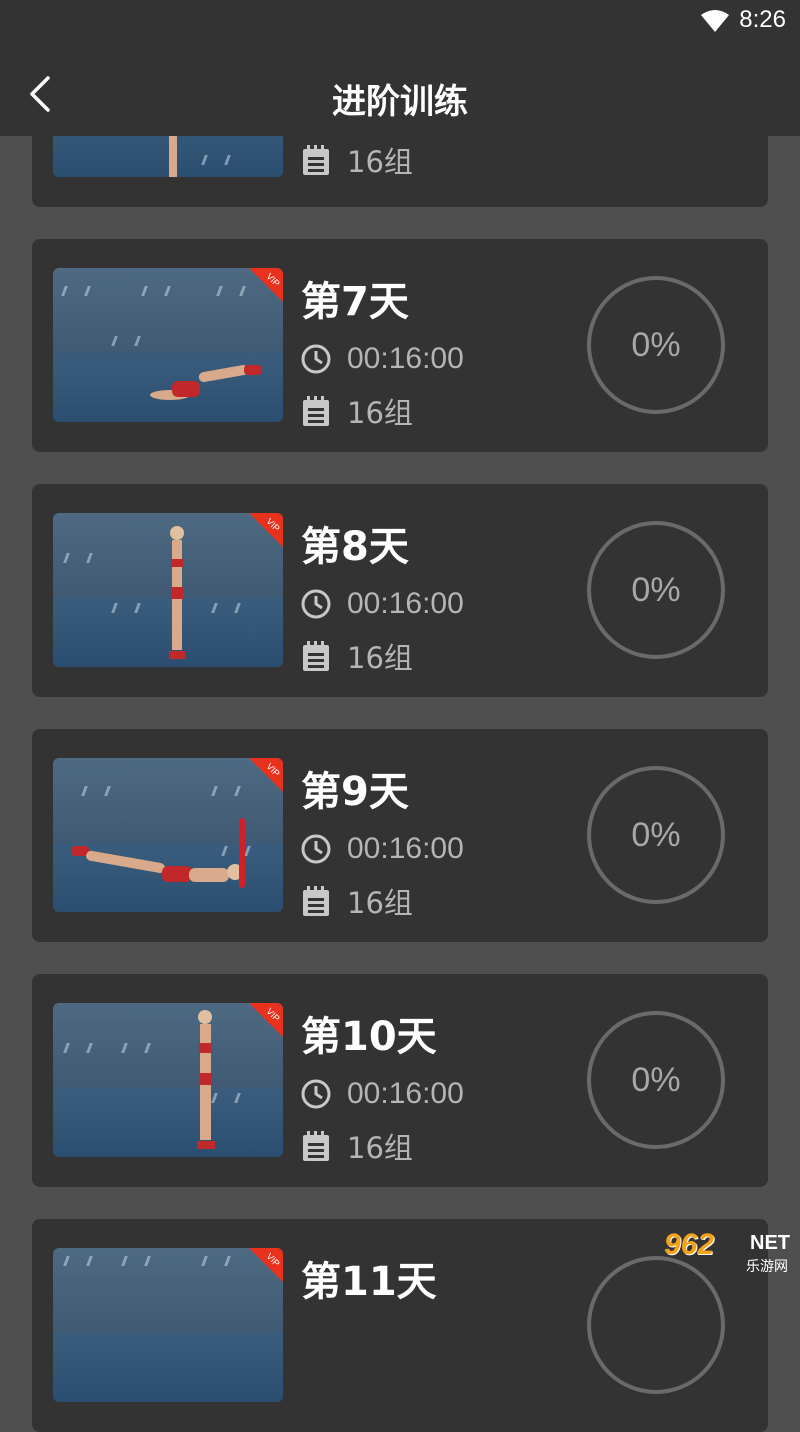 This screenshot has width=800, height=1432. What do you see at coordinates (770, 1243) in the screenshot?
I see `watermark-suffix: NET` at bounding box center [770, 1243].